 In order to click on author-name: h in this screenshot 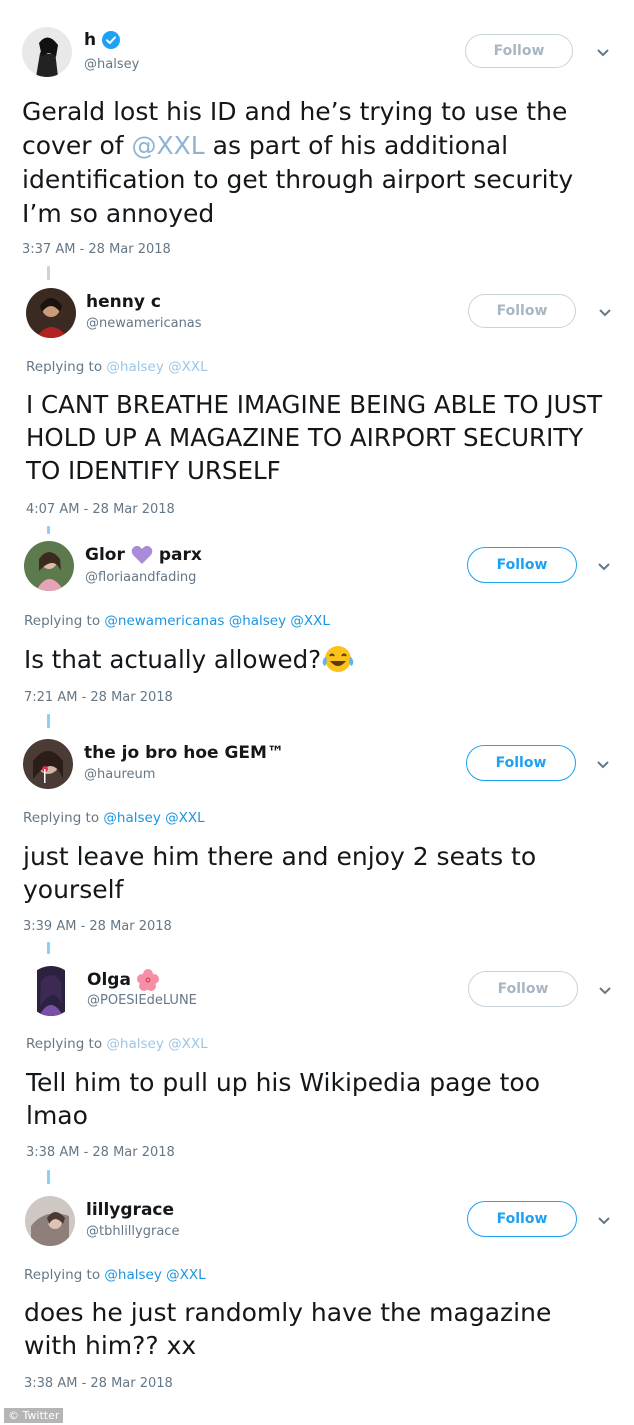, I will do `click(90, 40)`.